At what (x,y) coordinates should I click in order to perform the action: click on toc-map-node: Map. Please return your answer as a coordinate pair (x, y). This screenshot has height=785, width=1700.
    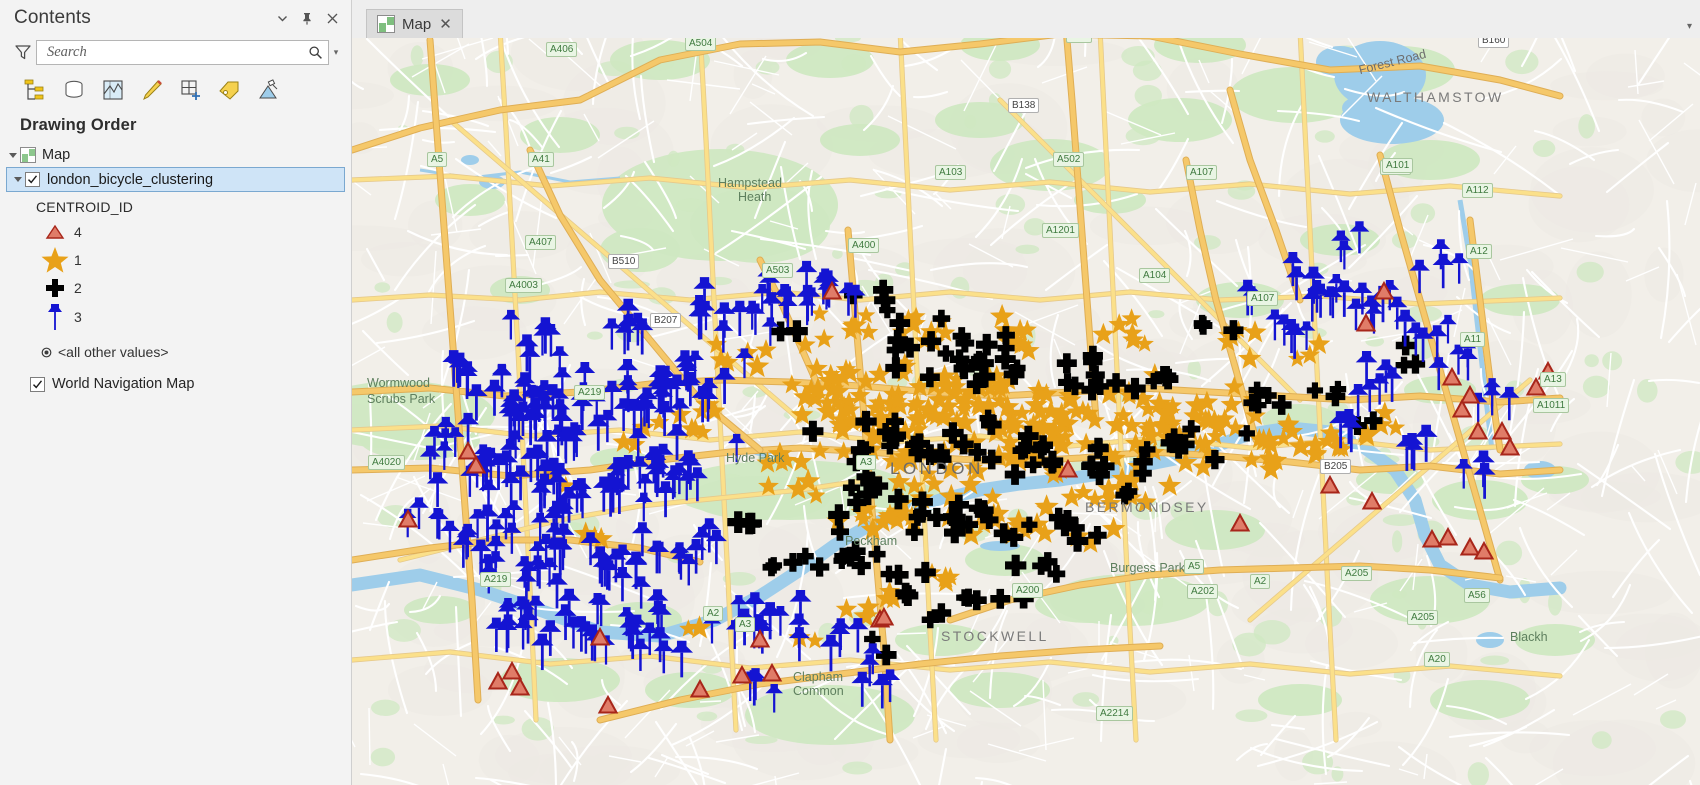
    Looking at the image, I should click on (175, 155).